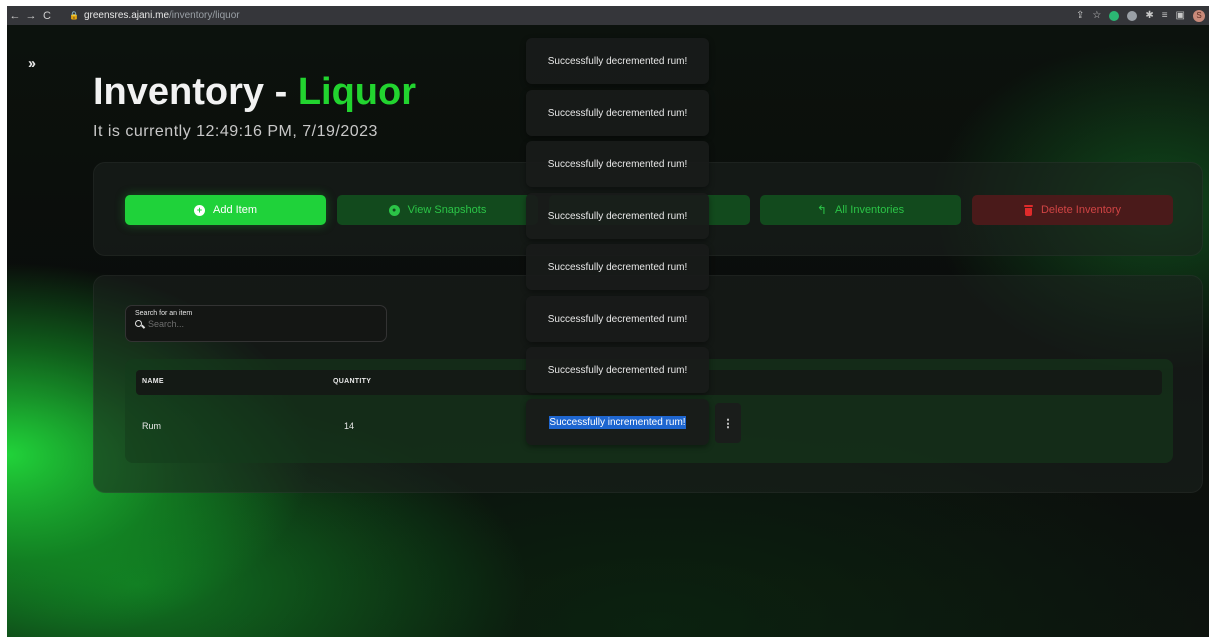 This screenshot has width=1209, height=637. I want to click on row-options-icon: ⋮, so click(728, 423).